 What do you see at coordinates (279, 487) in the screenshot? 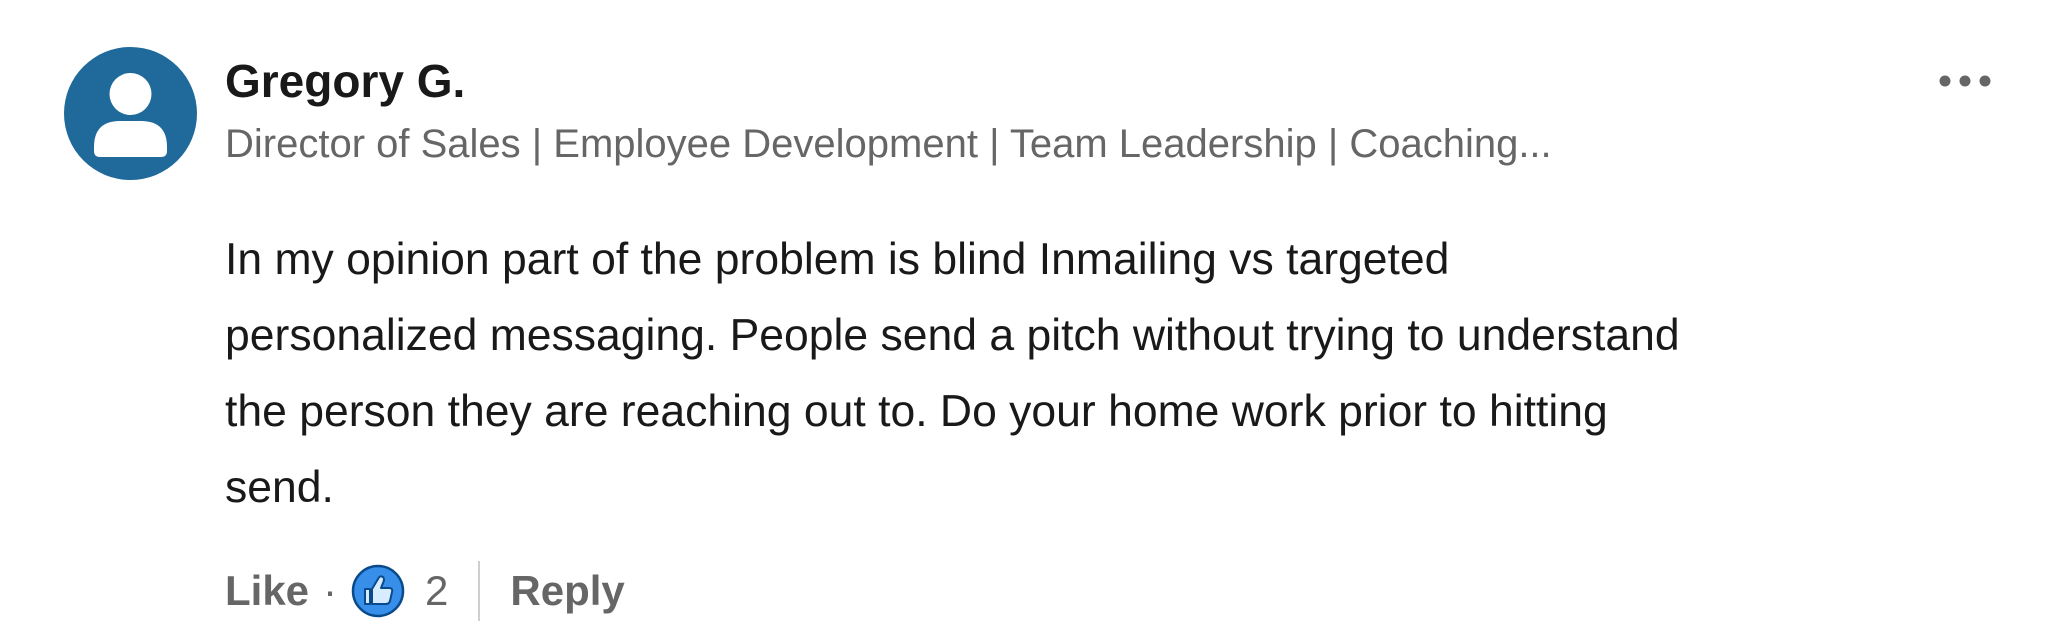
I see `comment-line: send.` at bounding box center [279, 487].